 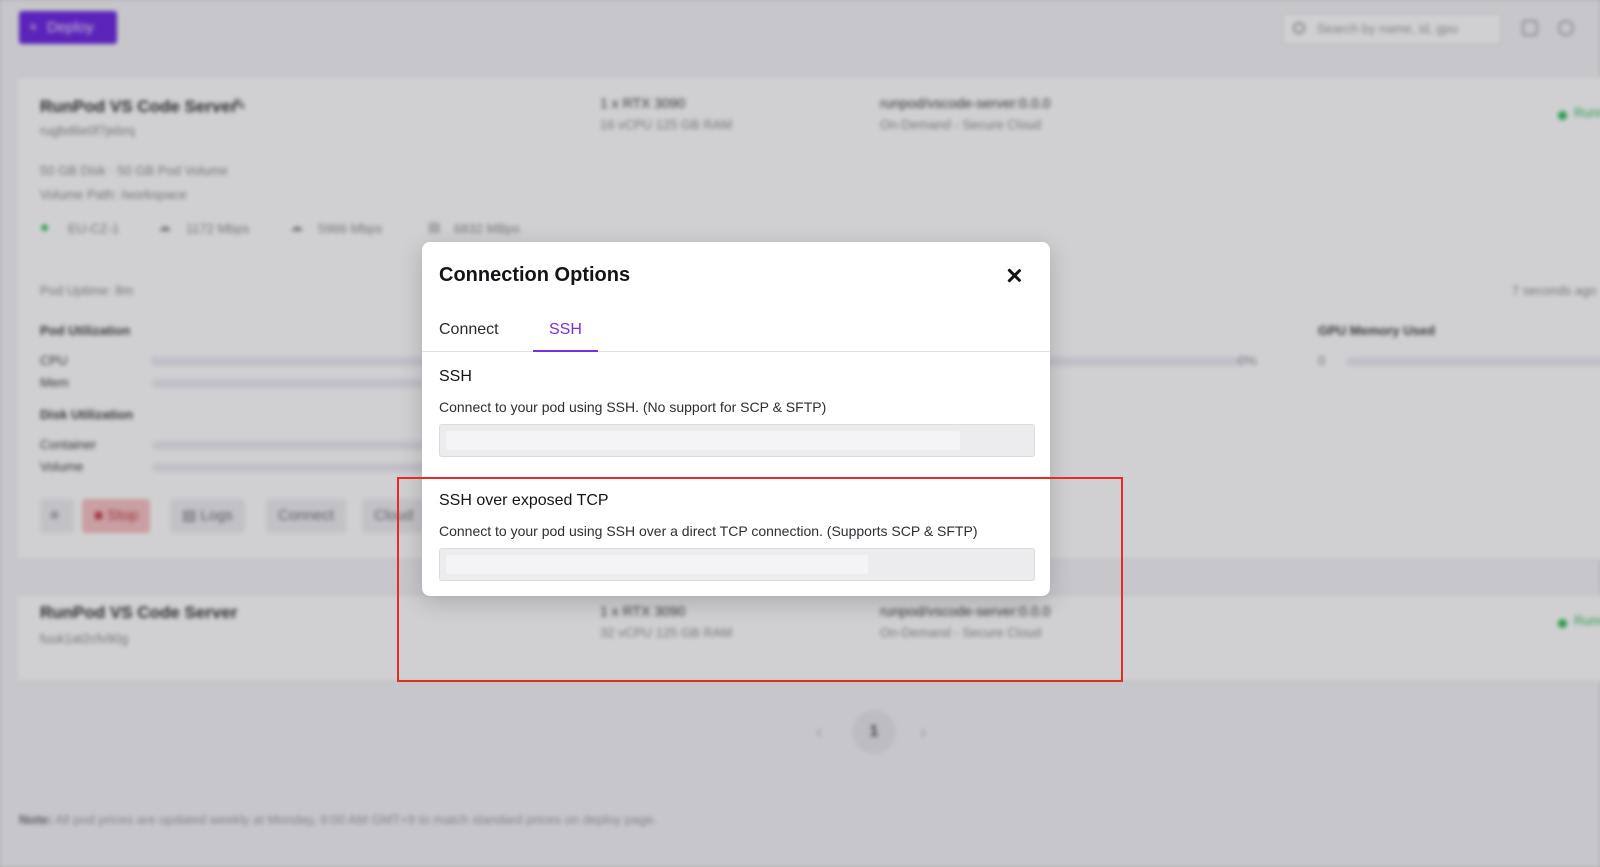 I want to click on close-icon, so click(x=1014, y=276).